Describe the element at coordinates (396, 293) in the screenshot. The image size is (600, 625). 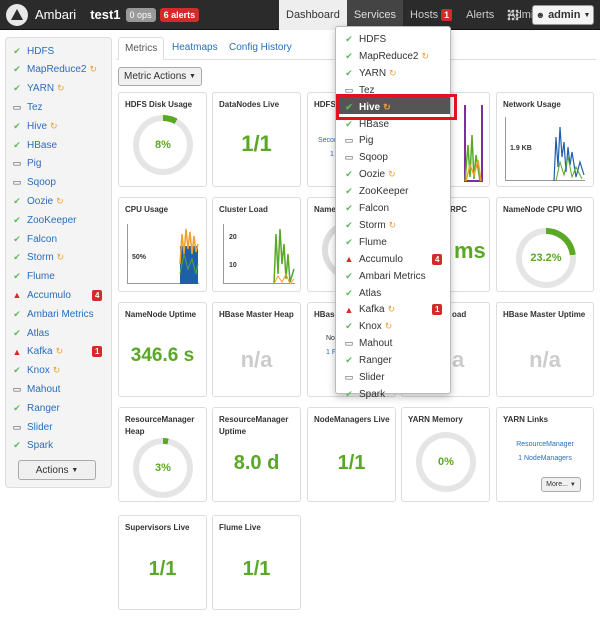
I see `menu-item-atlas: ✔ Atlas` at that location.